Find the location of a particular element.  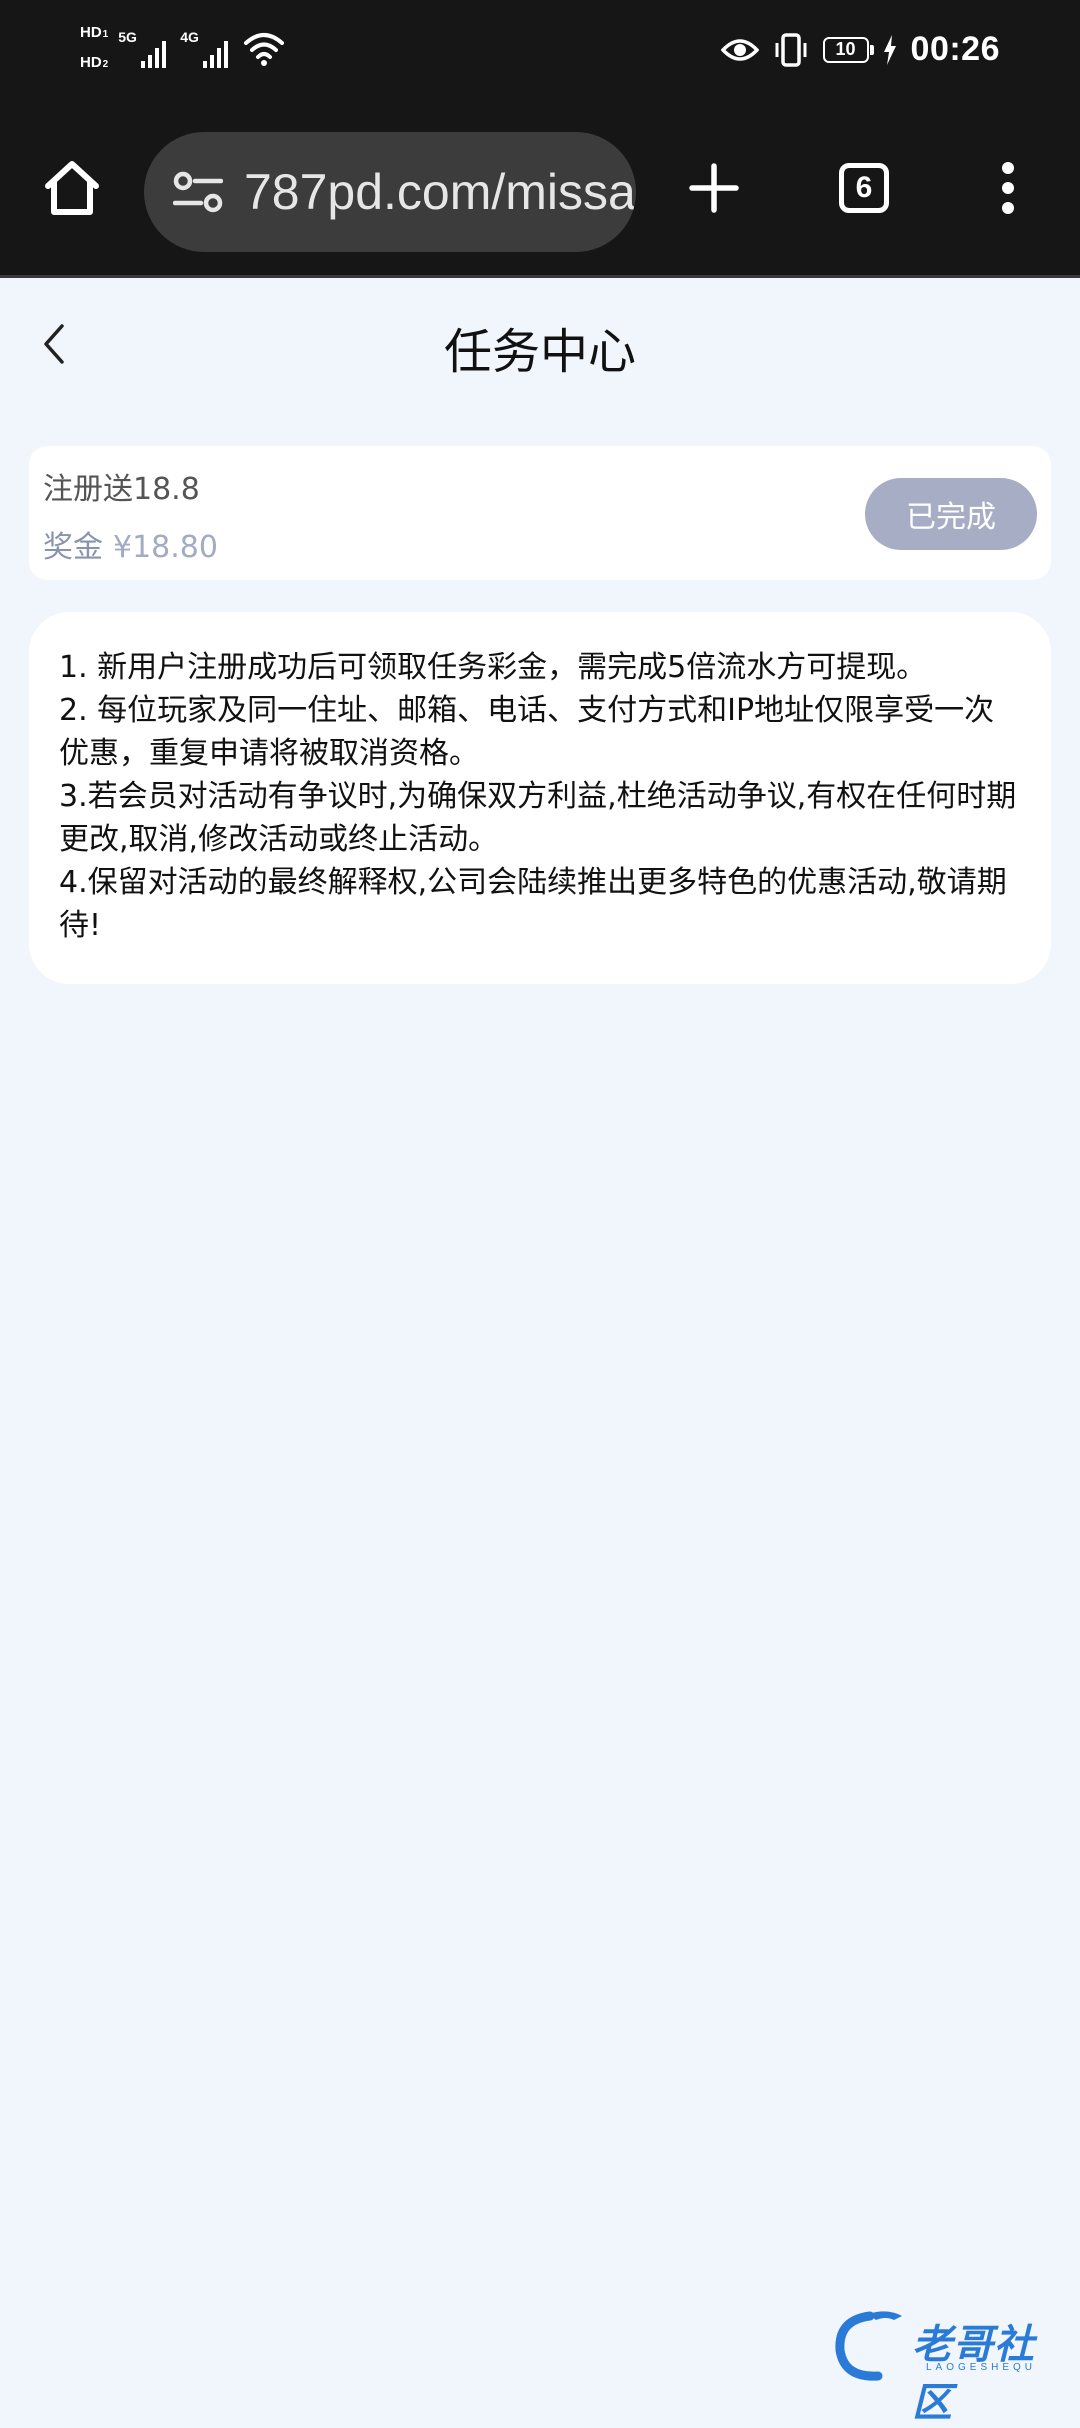

reward-label: 奖金 is located at coordinates (73, 547).